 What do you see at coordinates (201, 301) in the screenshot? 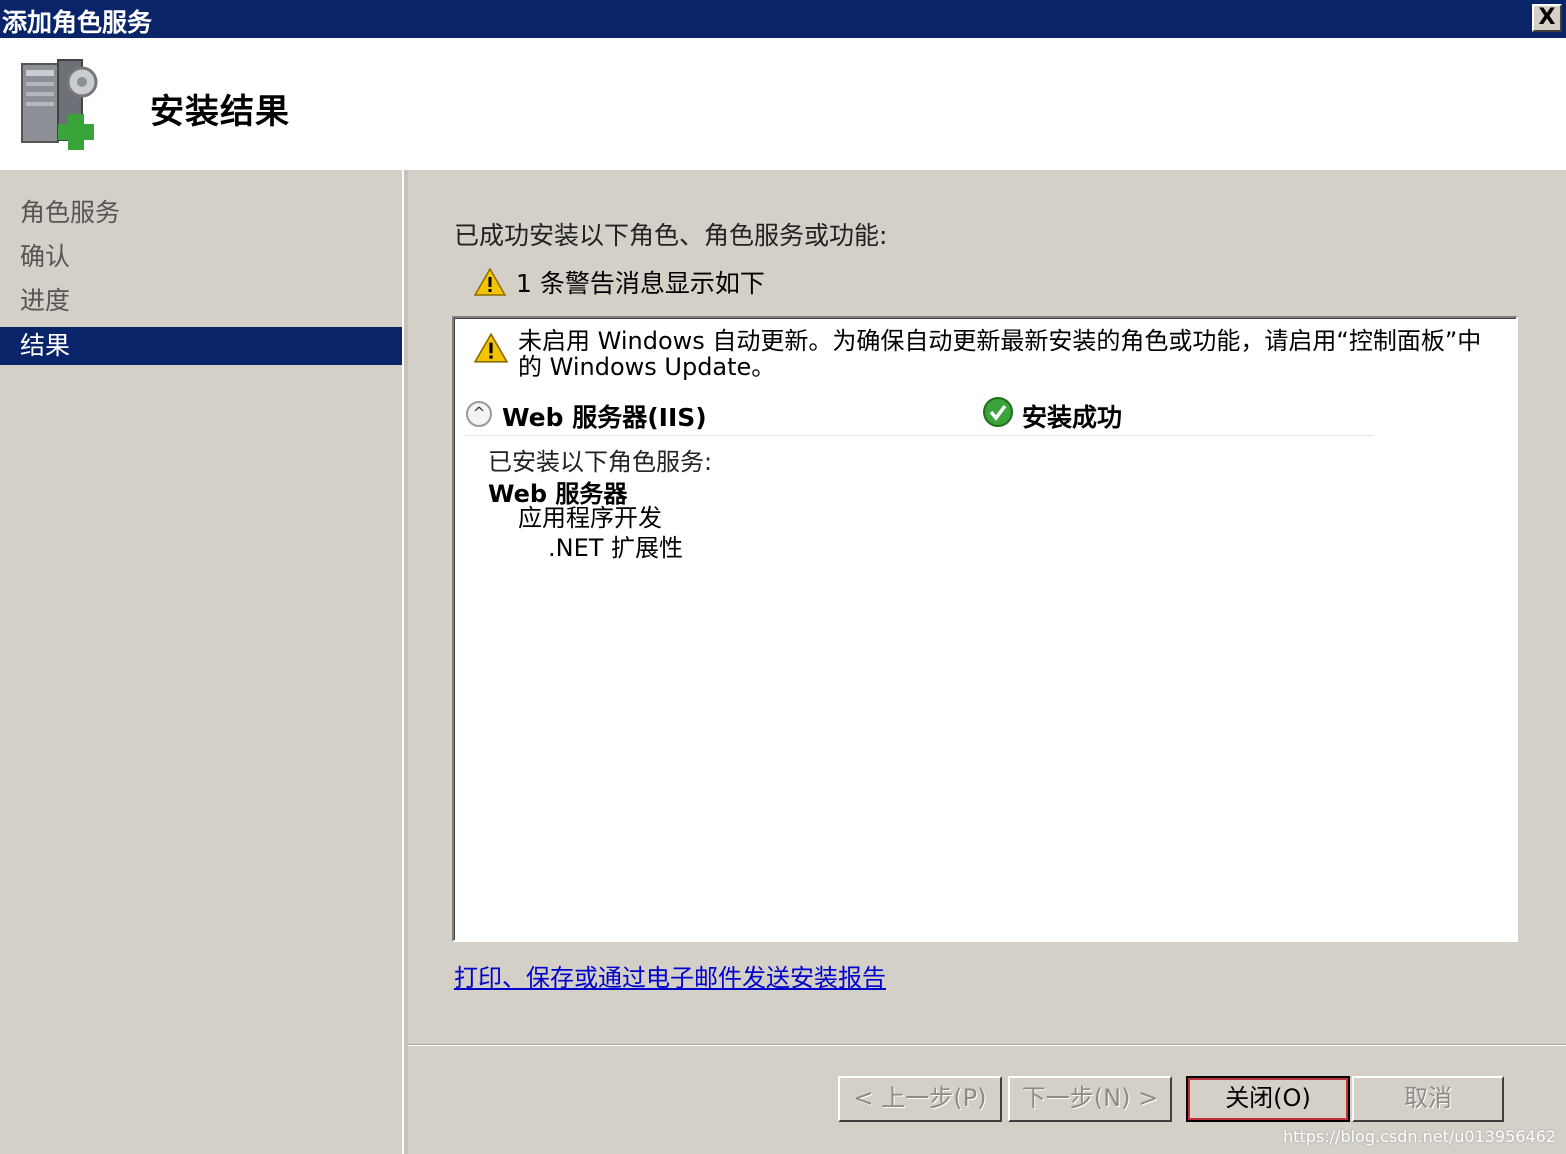
I see `step-progress: 进度` at bounding box center [201, 301].